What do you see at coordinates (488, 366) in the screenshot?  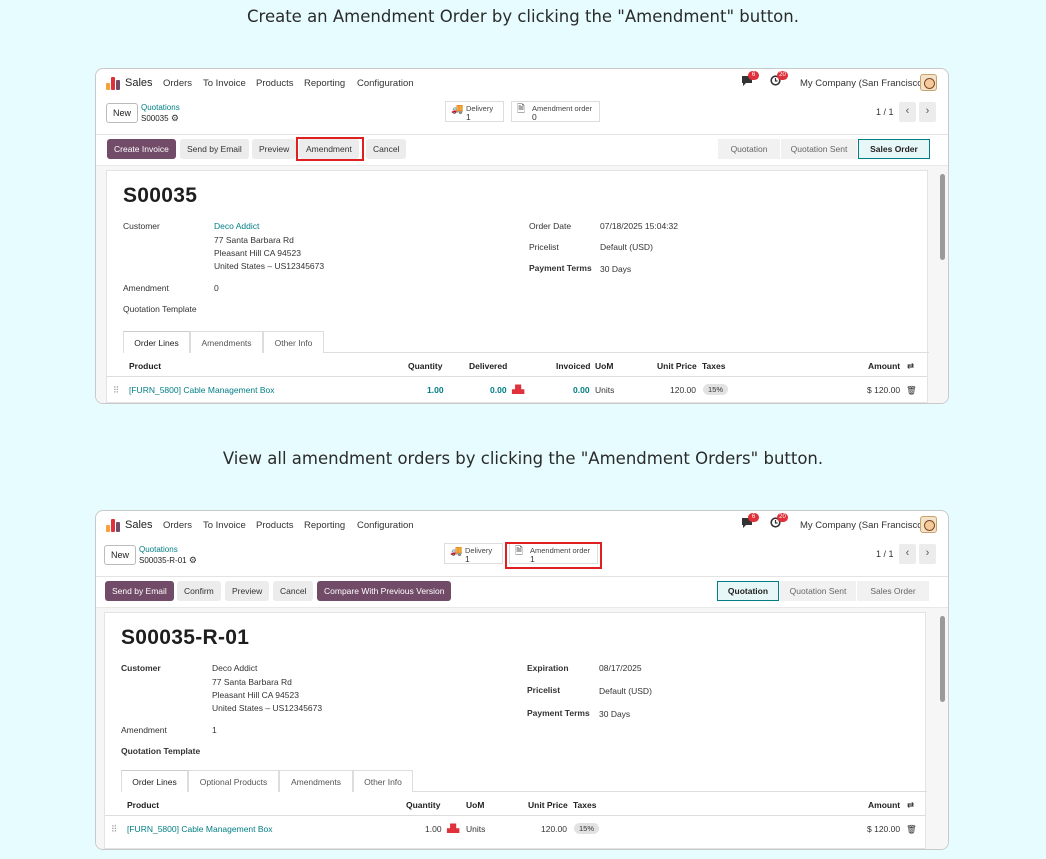 I see `col-delivered: Delivered` at bounding box center [488, 366].